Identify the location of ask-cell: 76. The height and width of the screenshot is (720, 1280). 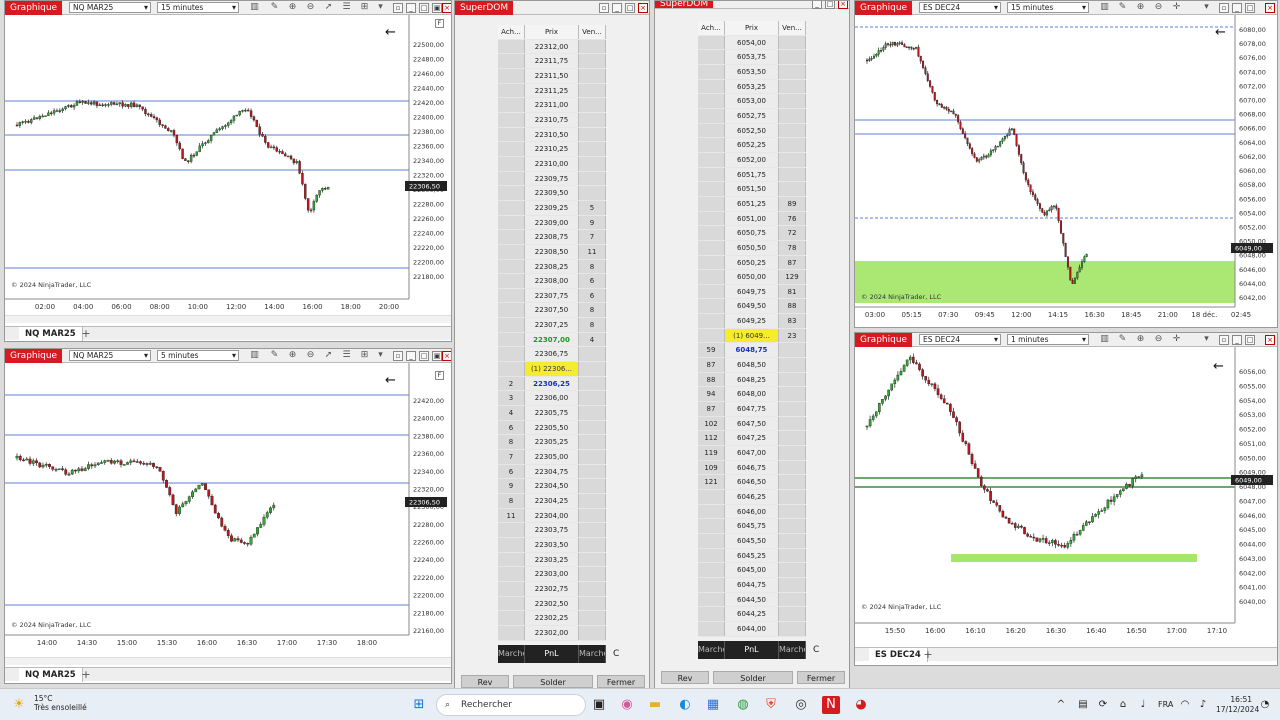
(792, 218).